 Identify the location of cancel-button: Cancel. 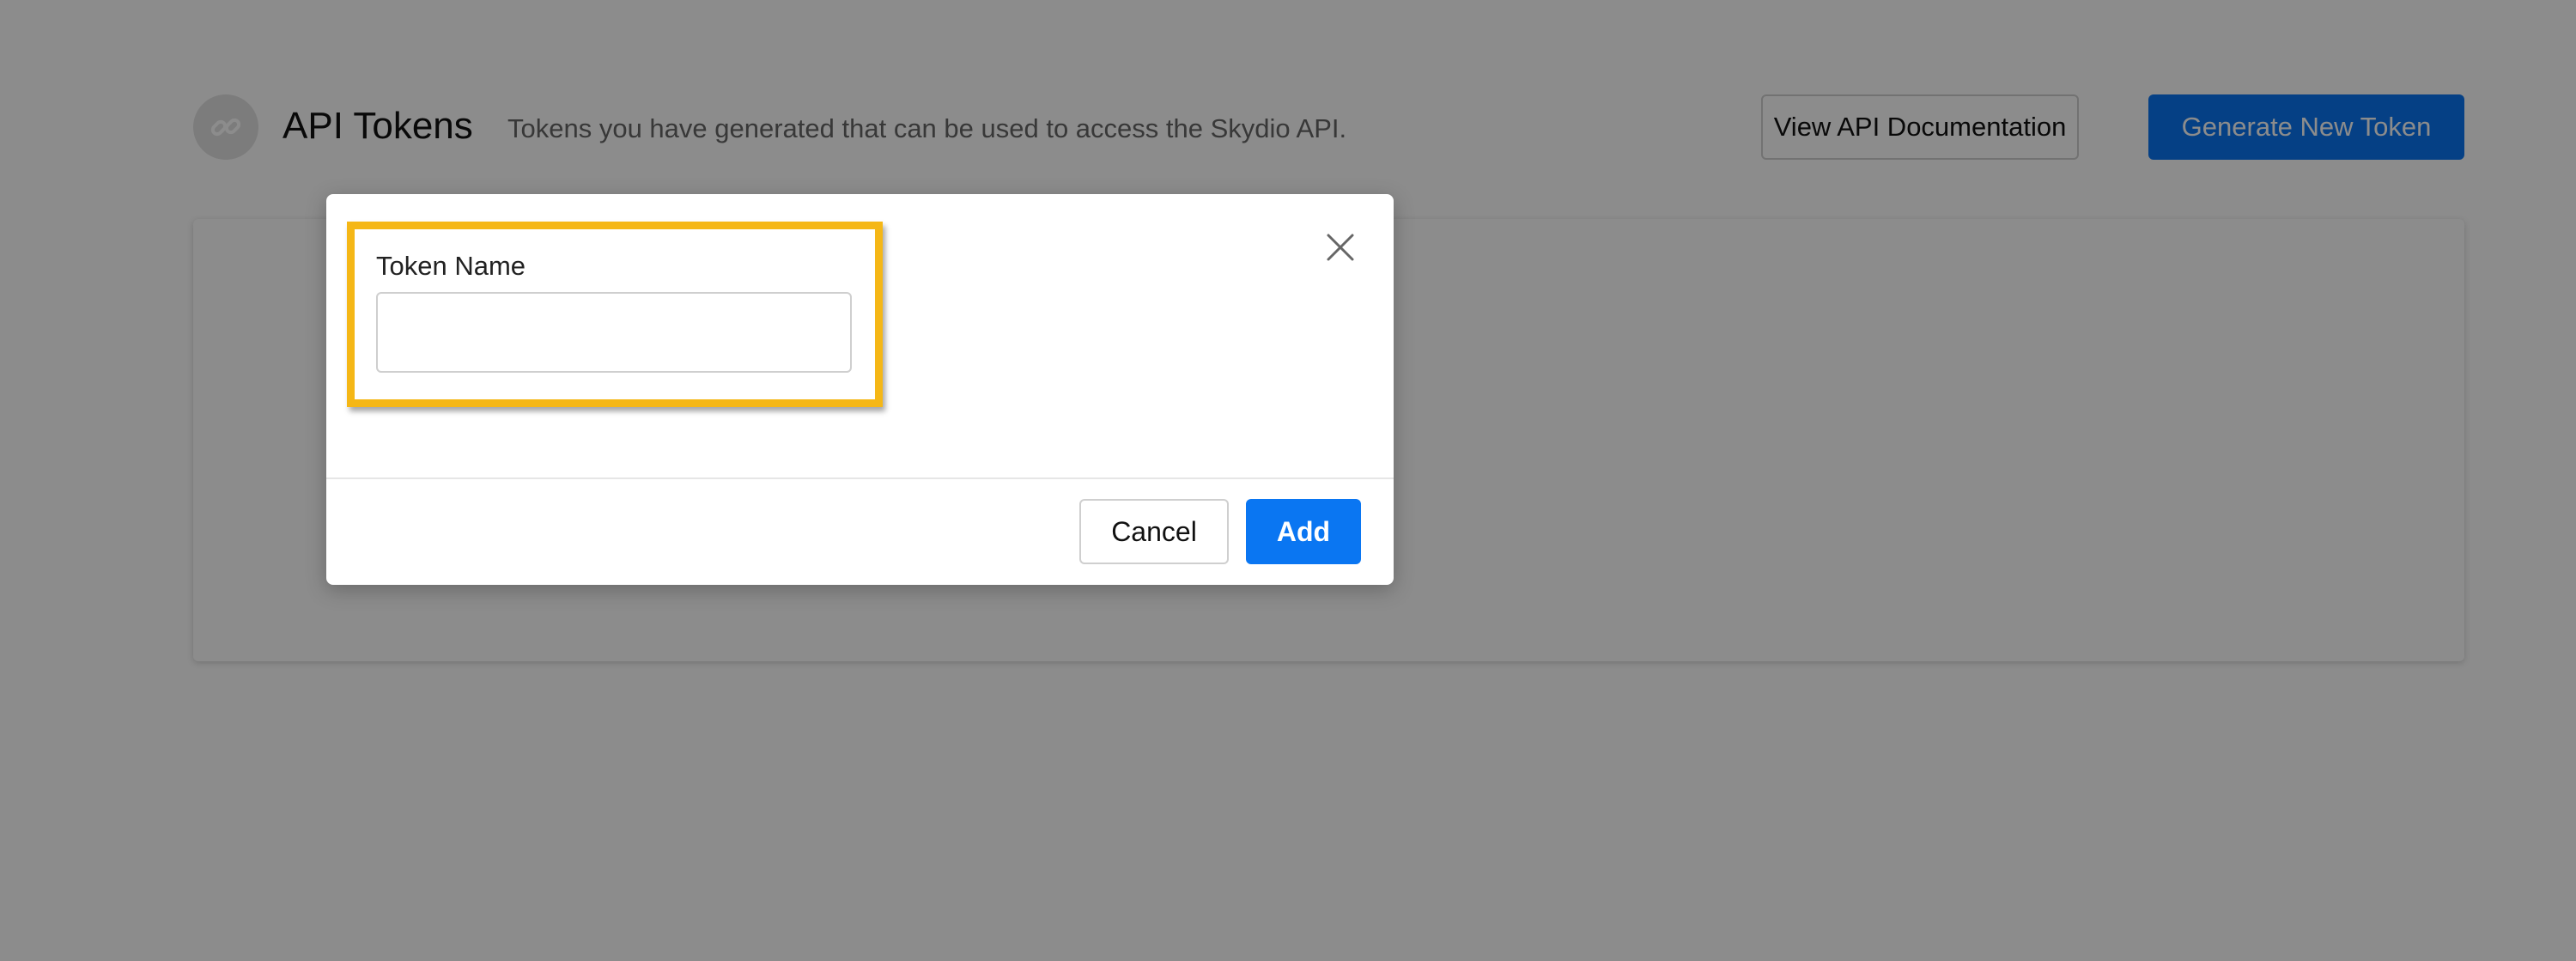
(1154, 531).